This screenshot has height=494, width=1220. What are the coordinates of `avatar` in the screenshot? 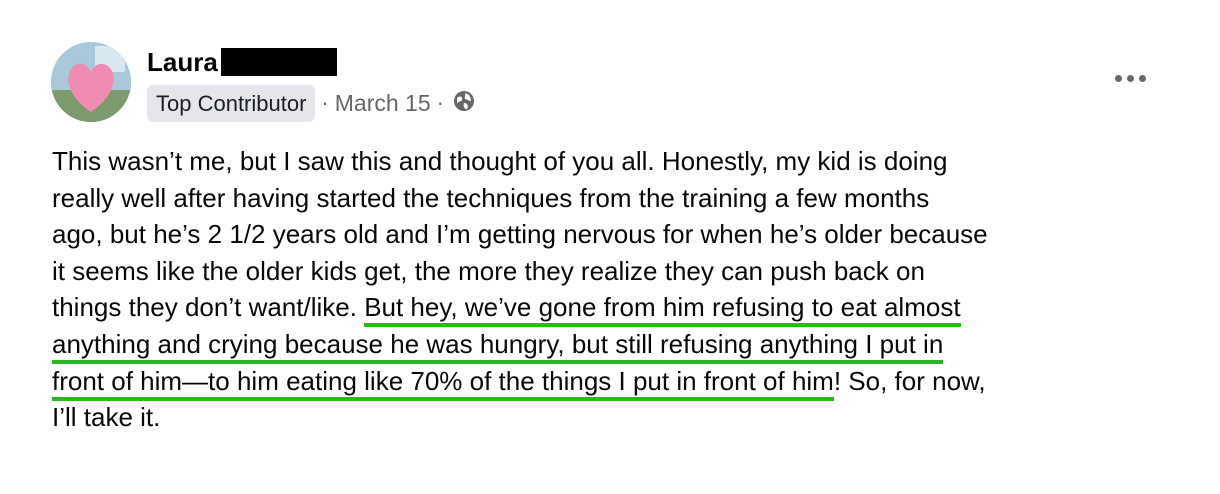 It's located at (91, 82).